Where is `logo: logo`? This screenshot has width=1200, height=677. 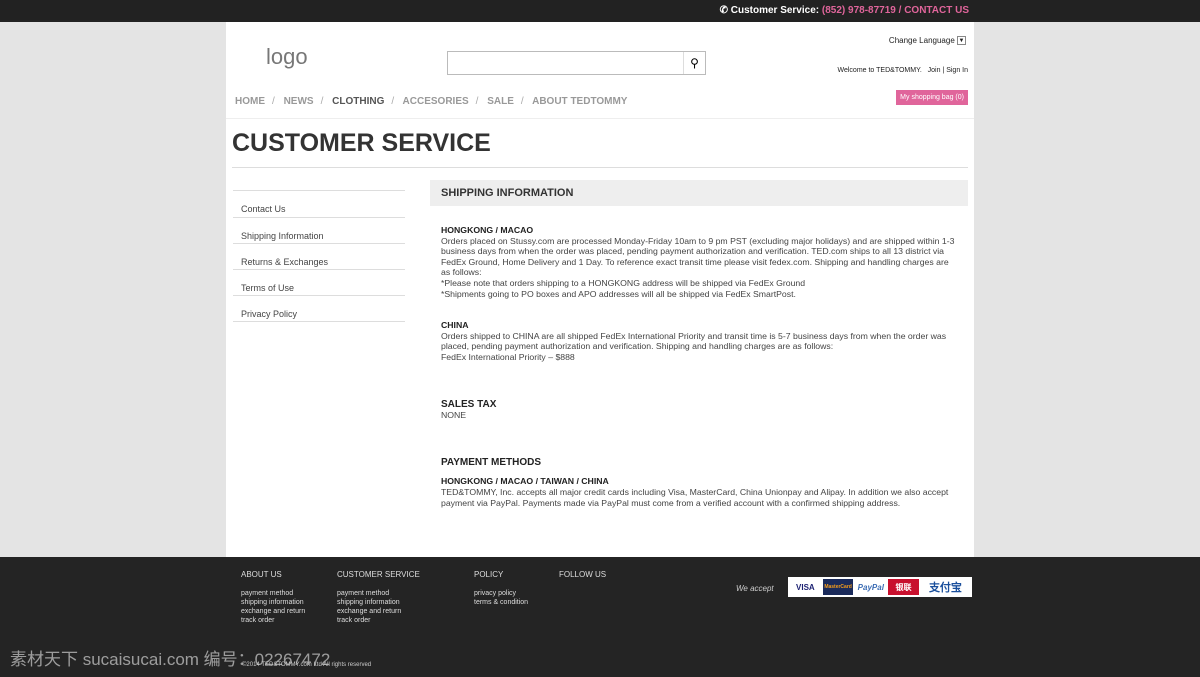 logo: logo is located at coordinates (287, 57).